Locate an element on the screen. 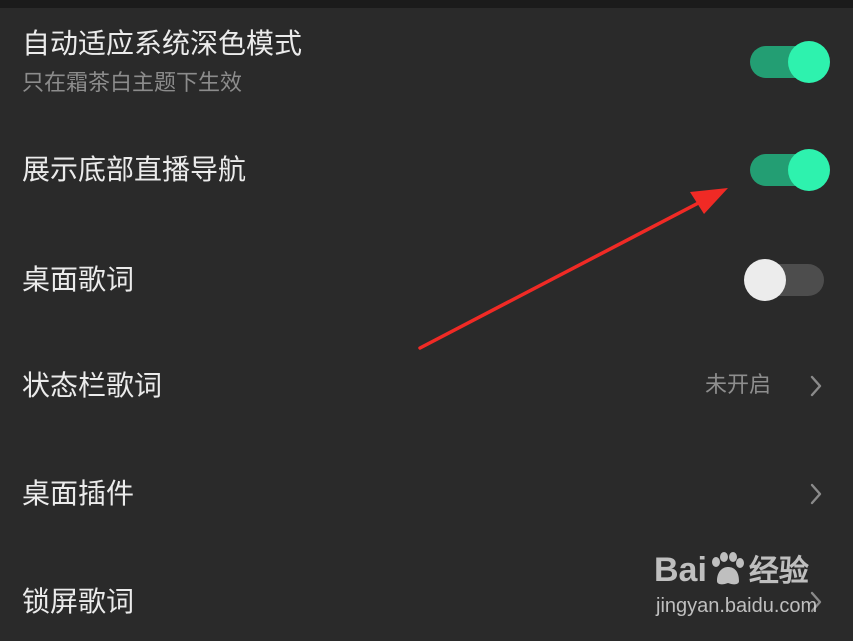  paw-icon is located at coordinates (727, 568).